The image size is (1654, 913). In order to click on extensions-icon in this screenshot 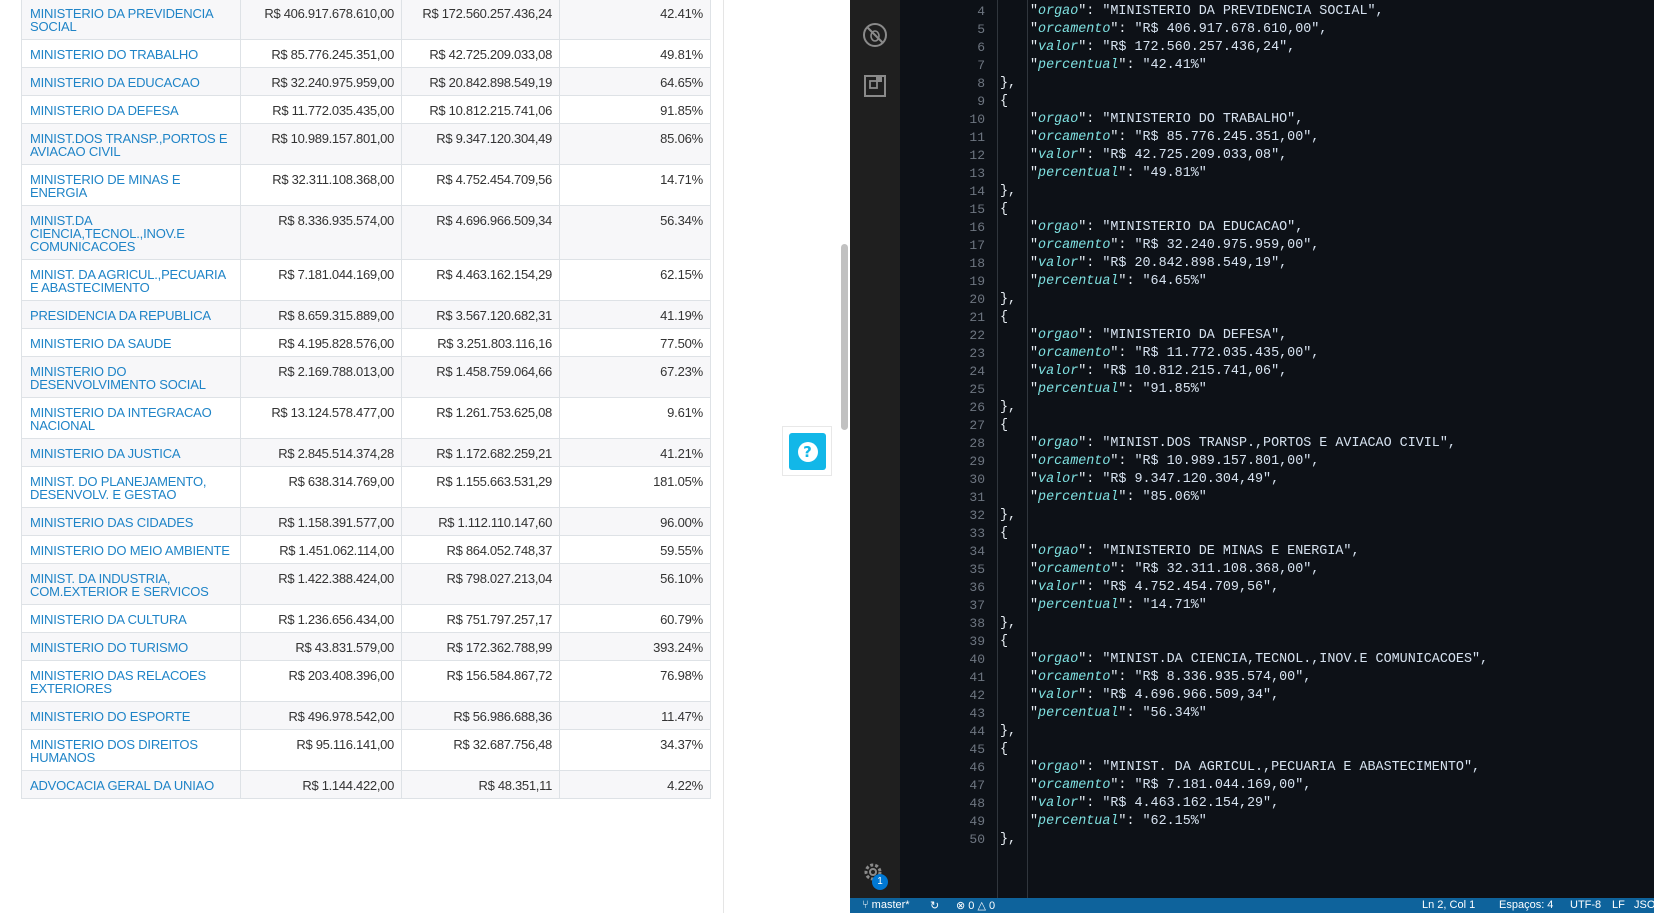, I will do `click(875, 86)`.